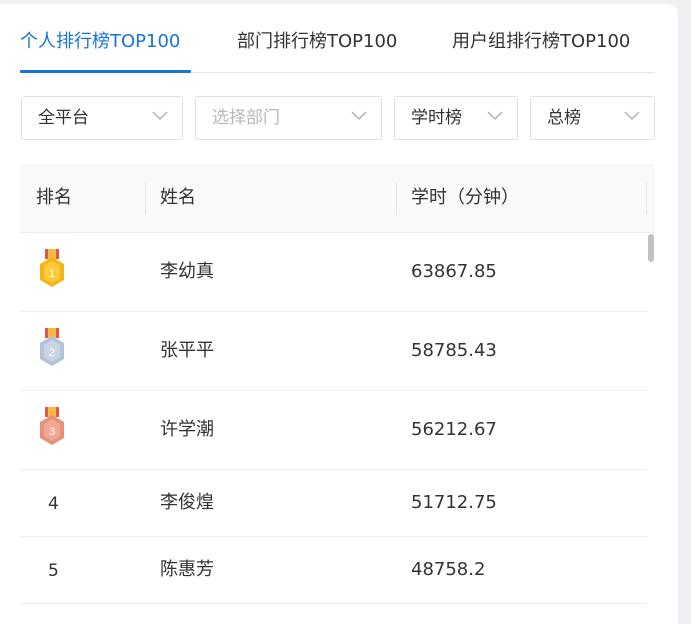 The height and width of the screenshot is (624, 691). Describe the element at coordinates (52, 432) in the screenshot. I see `svg-text: 3` at that location.